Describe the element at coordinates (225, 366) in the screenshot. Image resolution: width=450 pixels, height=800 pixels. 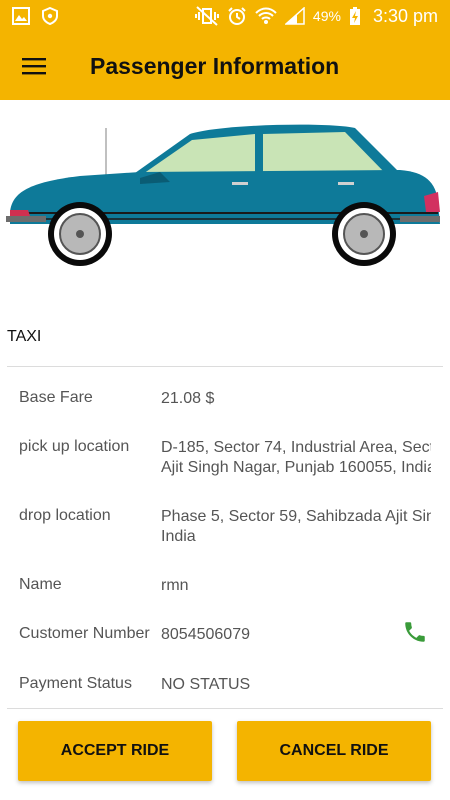
I see `divider-top` at that location.